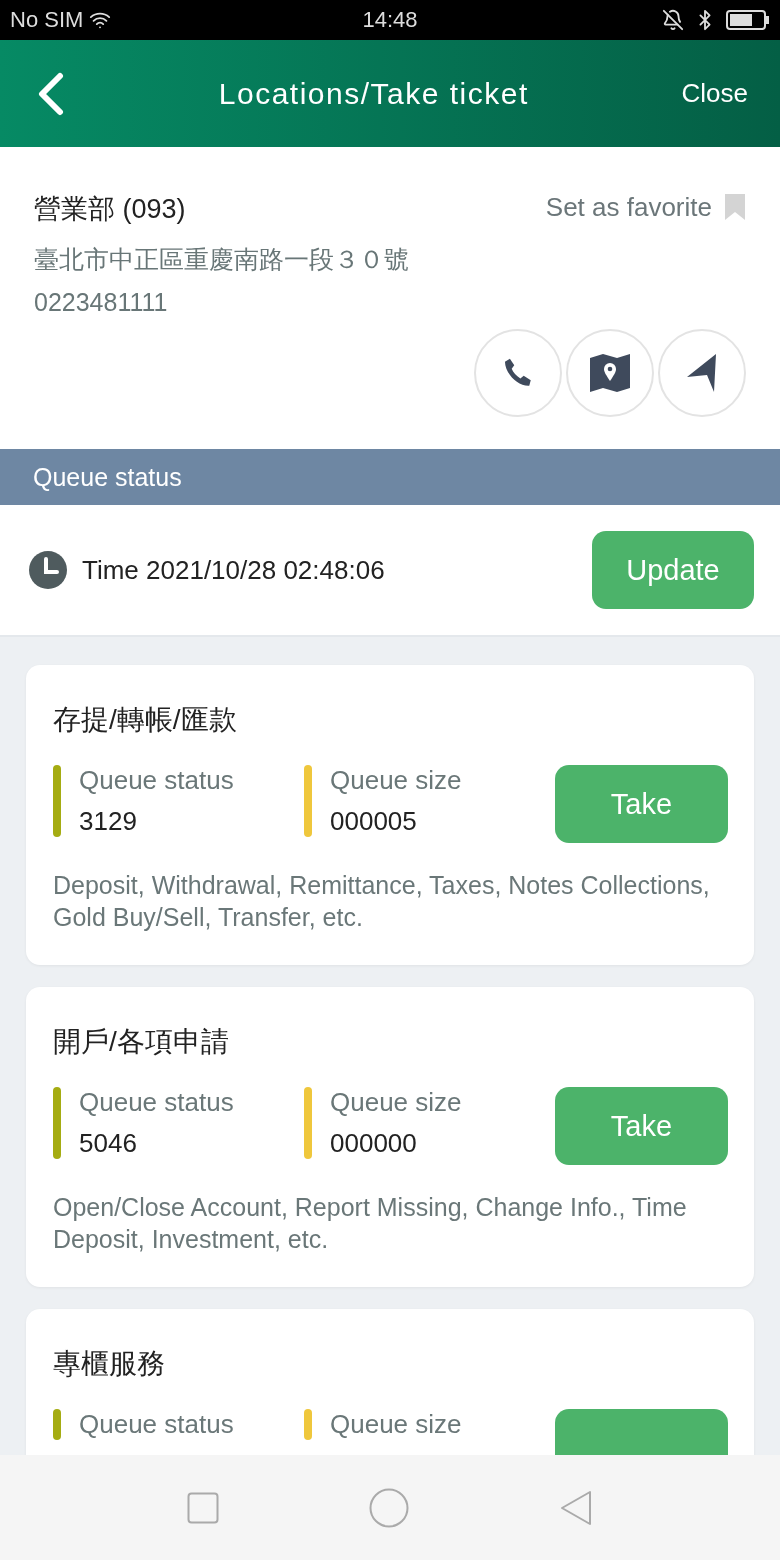 This screenshot has height=1560, width=780. What do you see at coordinates (673, 570) in the screenshot?
I see `update-button: Update` at bounding box center [673, 570].